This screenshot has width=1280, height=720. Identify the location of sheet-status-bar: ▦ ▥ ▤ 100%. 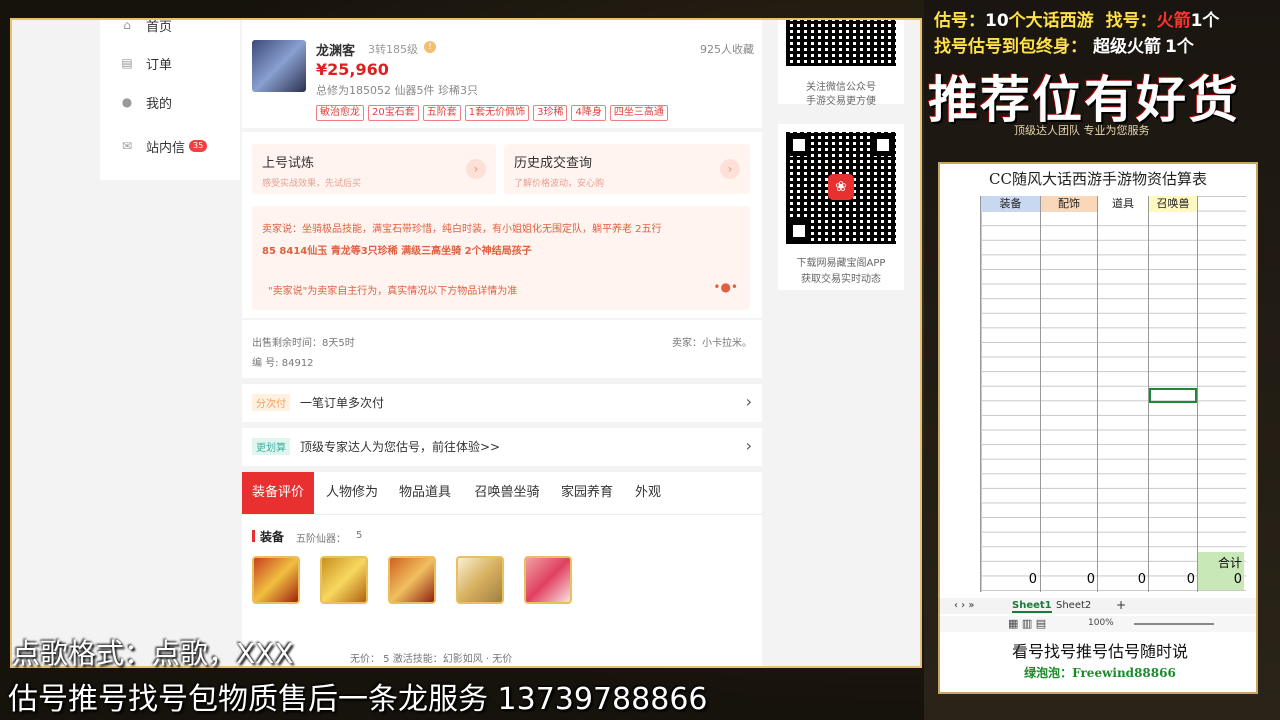
(1098, 624).